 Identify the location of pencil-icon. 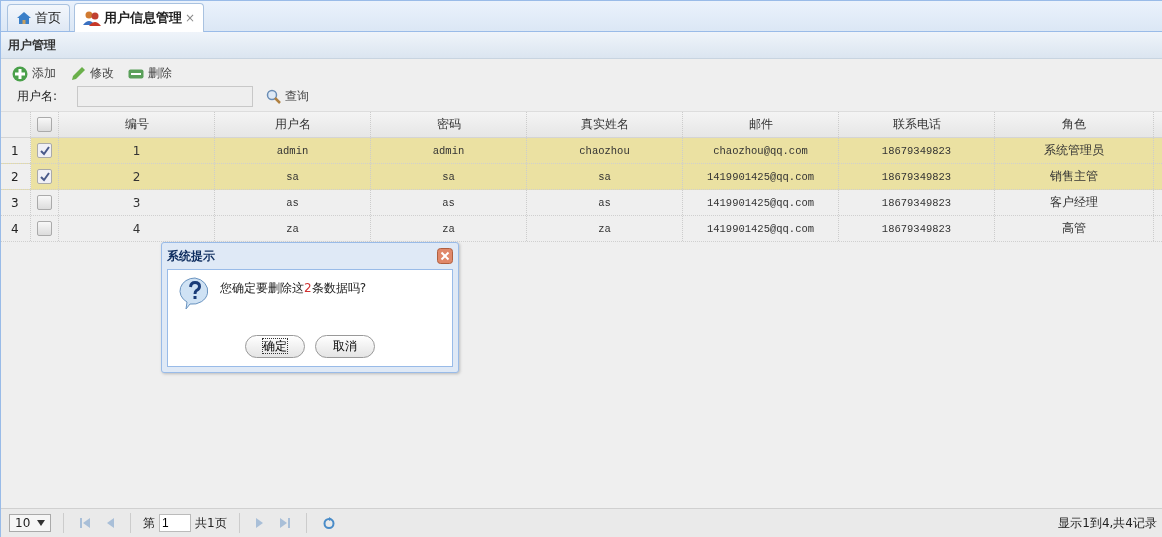
(78, 73).